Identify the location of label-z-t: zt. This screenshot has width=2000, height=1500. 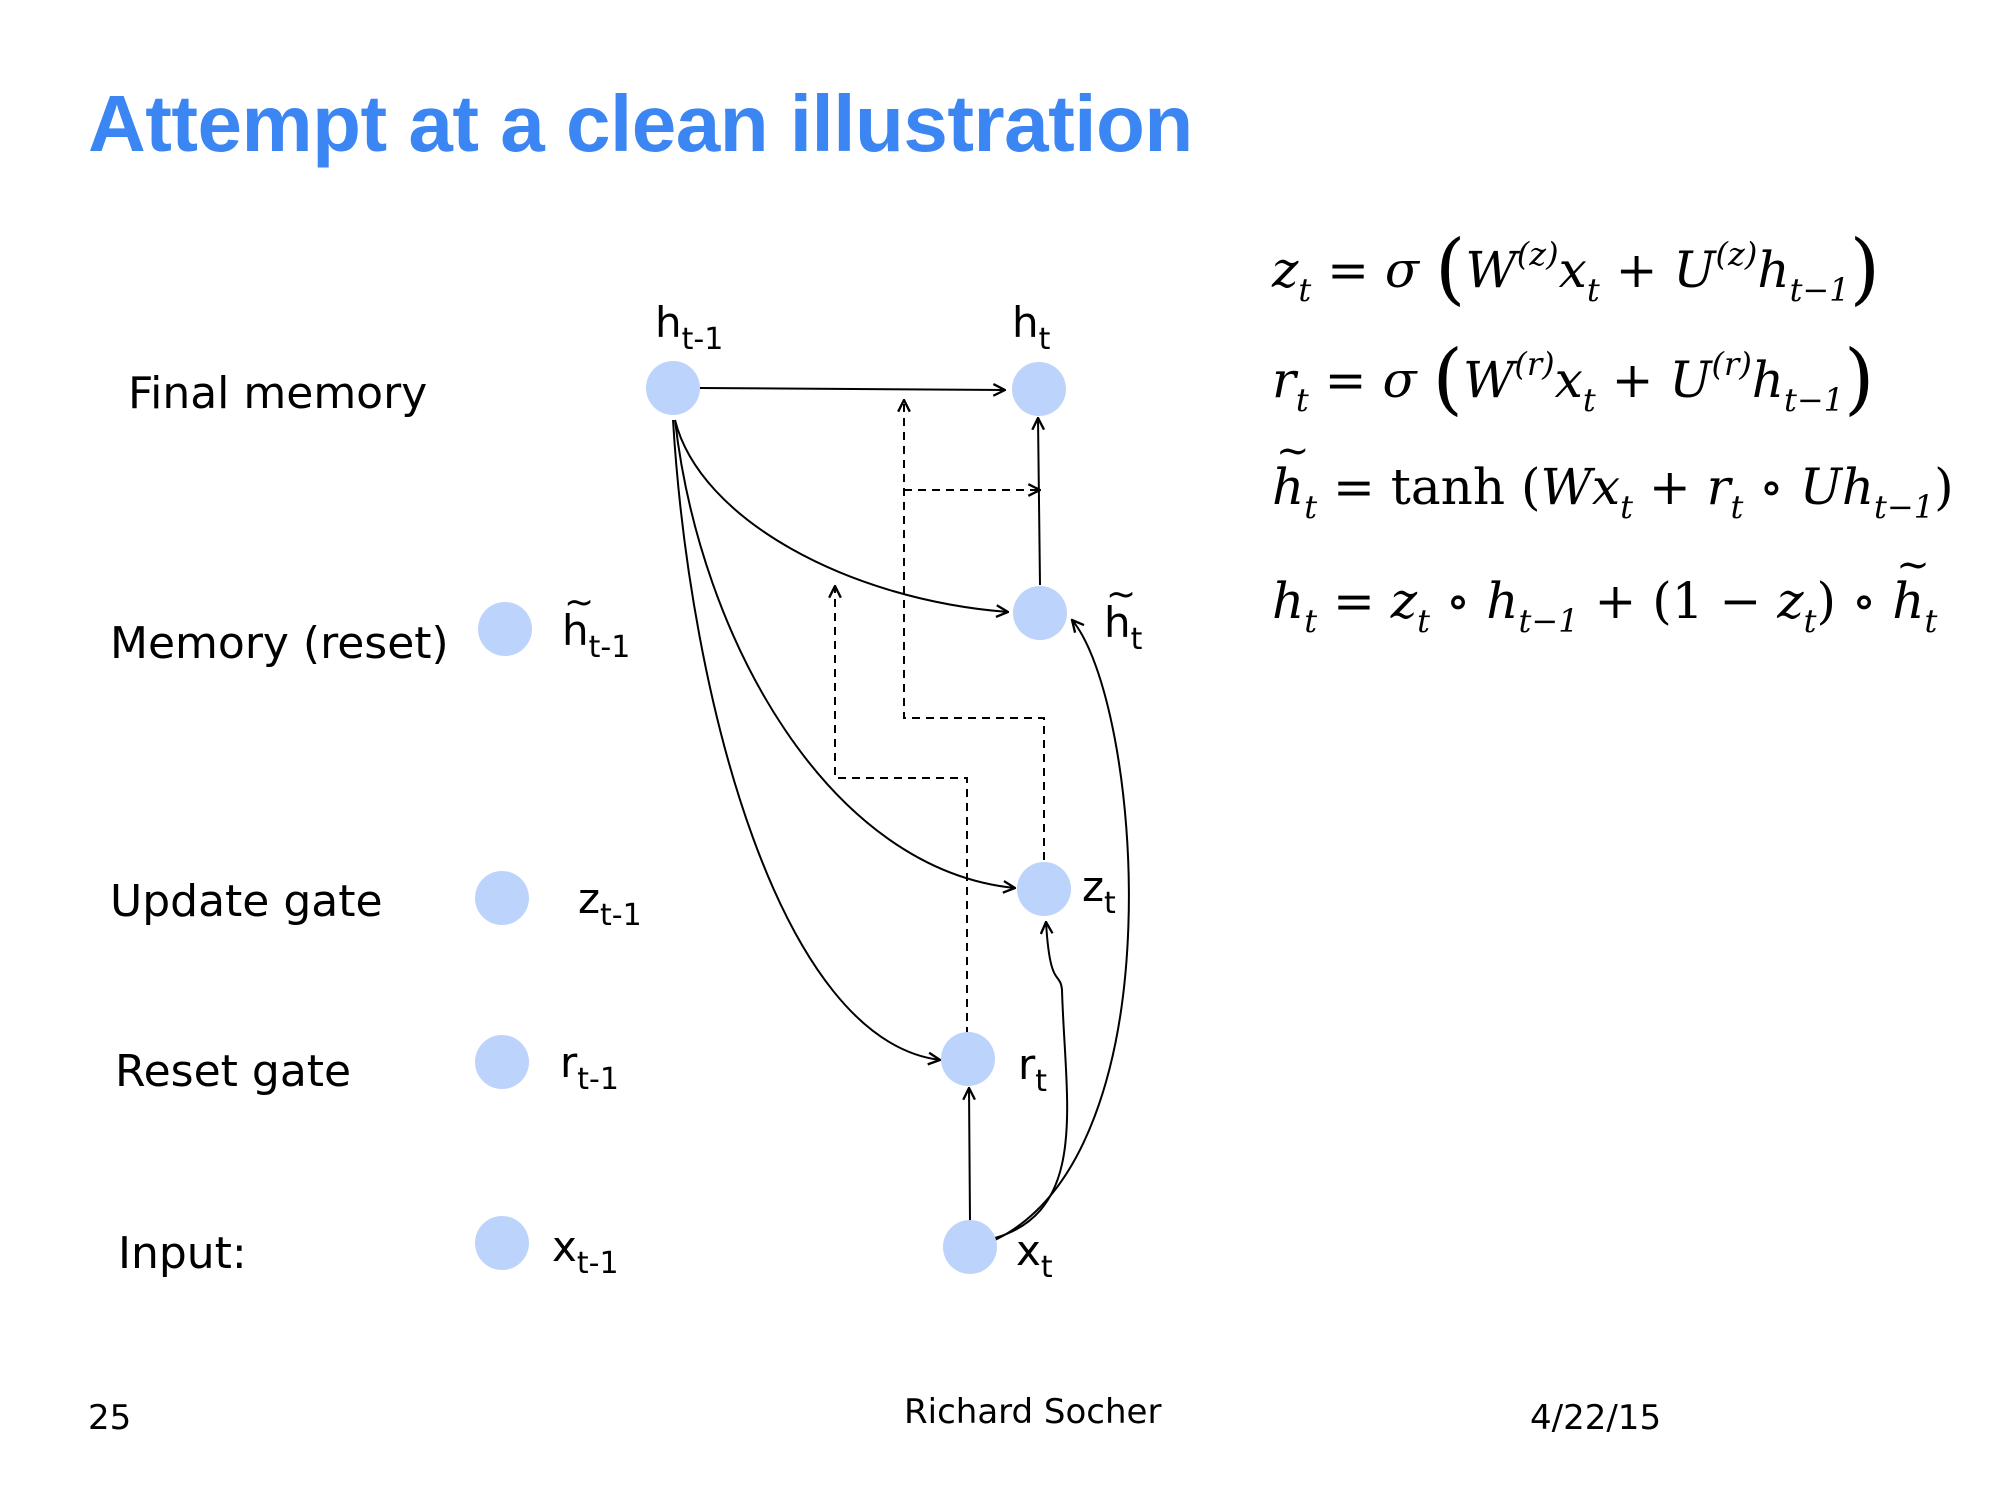
(1099, 891).